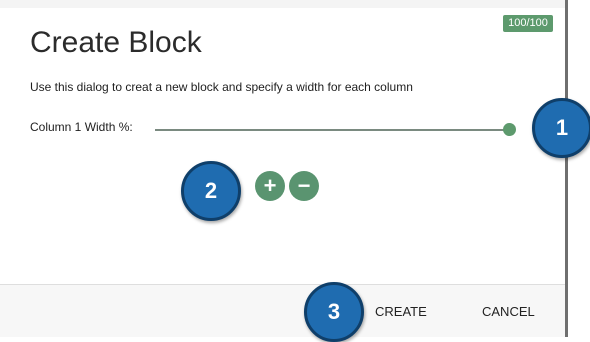 Image resolution: width=590 pixels, height=342 pixels. Describe the element at coordinates (566, 168) in the screenshot. I see `window-edge` at that location.